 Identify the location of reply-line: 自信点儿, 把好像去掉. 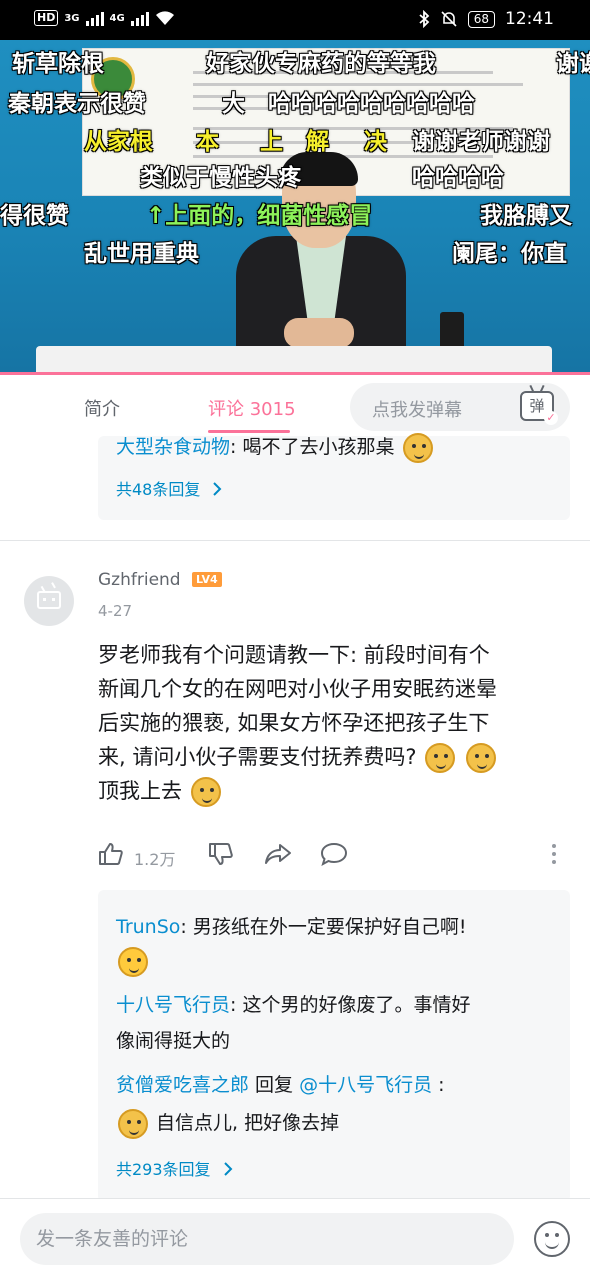
(227, 1123).